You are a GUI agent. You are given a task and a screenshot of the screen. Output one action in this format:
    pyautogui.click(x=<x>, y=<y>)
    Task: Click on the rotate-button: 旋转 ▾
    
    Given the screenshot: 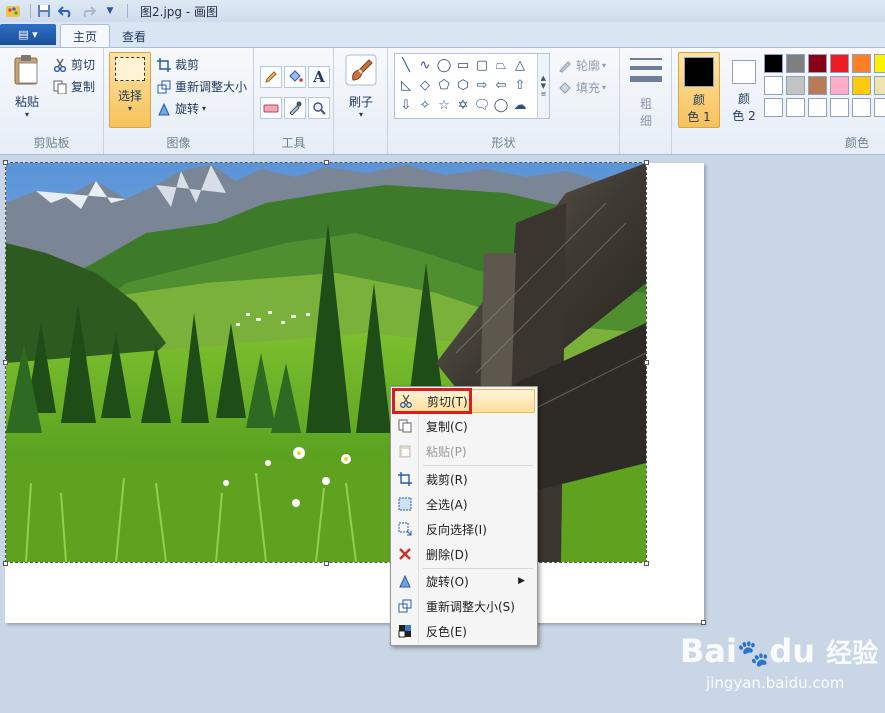 What is the action you would take?
    pyautogui.click(x=181, y=108)
    